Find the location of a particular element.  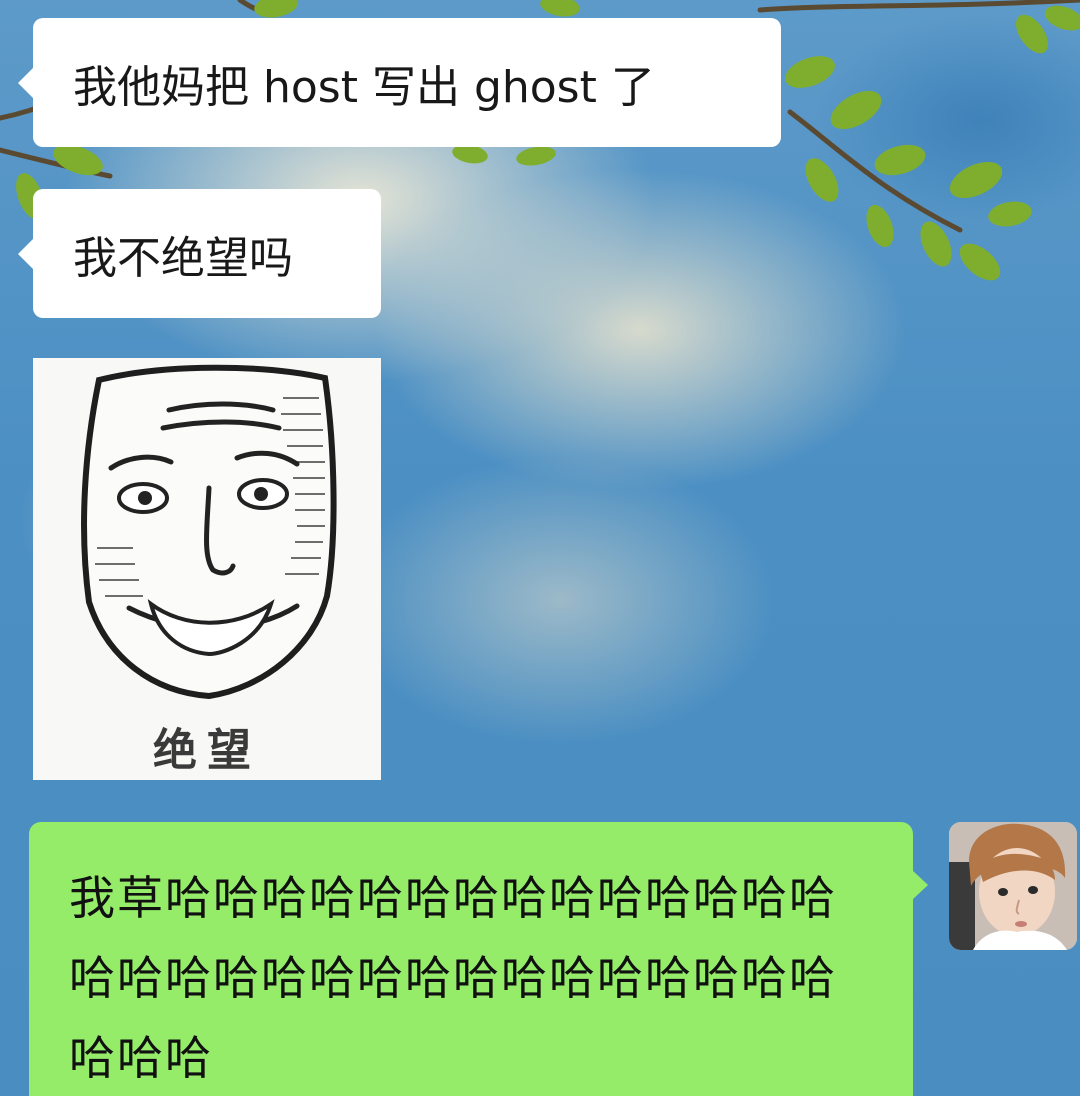

message-bubble-received: 我不绝望吗 is located at coordinates (199, 253).